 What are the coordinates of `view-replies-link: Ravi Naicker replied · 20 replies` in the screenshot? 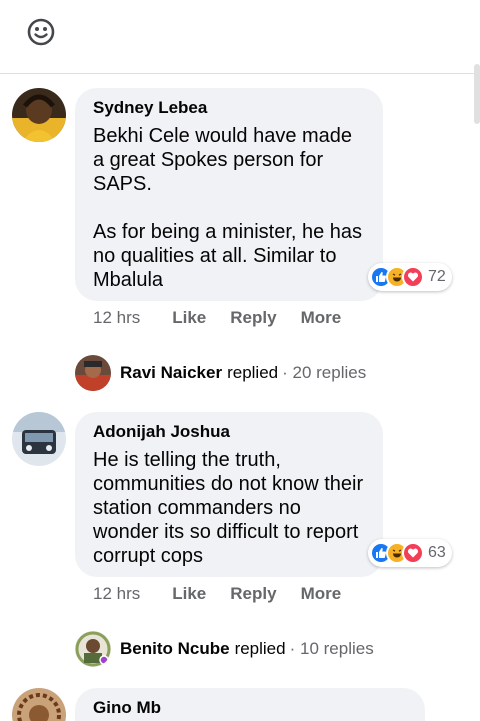 It's located at (220, 373).